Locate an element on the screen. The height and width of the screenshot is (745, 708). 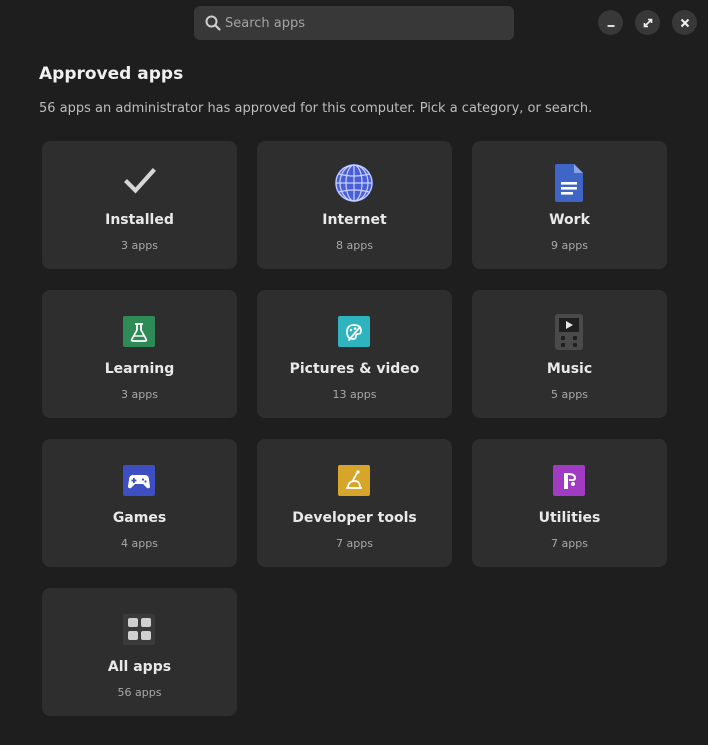
page-title: Approved apps is located at coordinates (111, 74).